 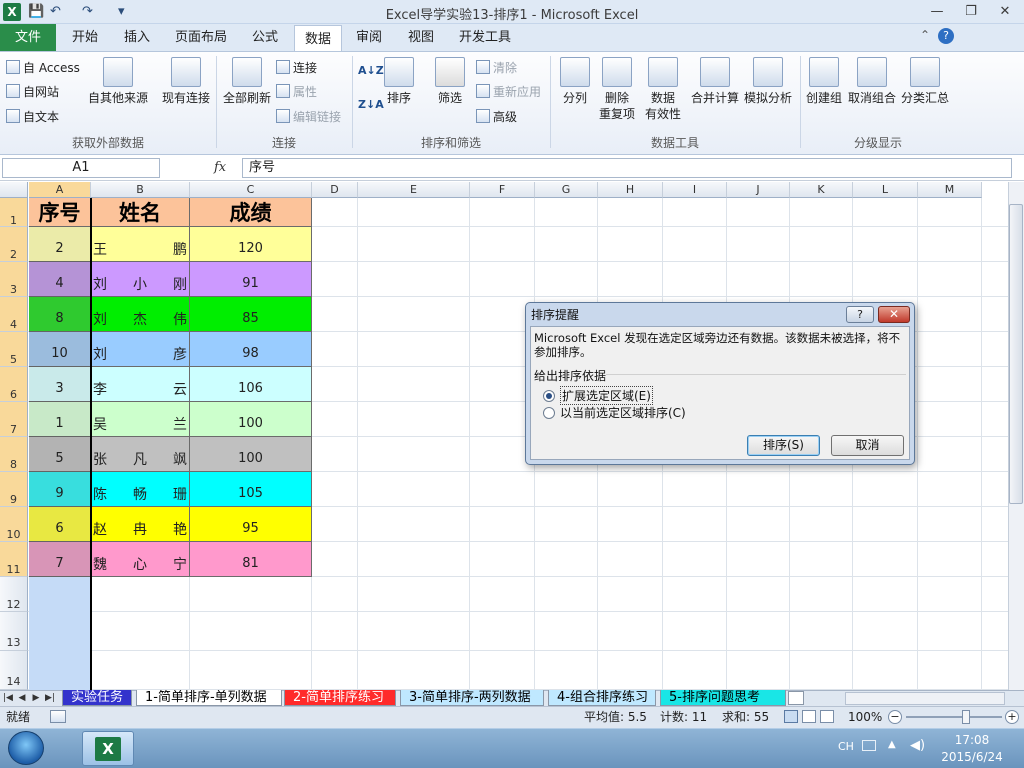 What do you see at coordinates (758, 190) in the screenshot?
I see `column-header-j: J` at bounding box center [758, 190].